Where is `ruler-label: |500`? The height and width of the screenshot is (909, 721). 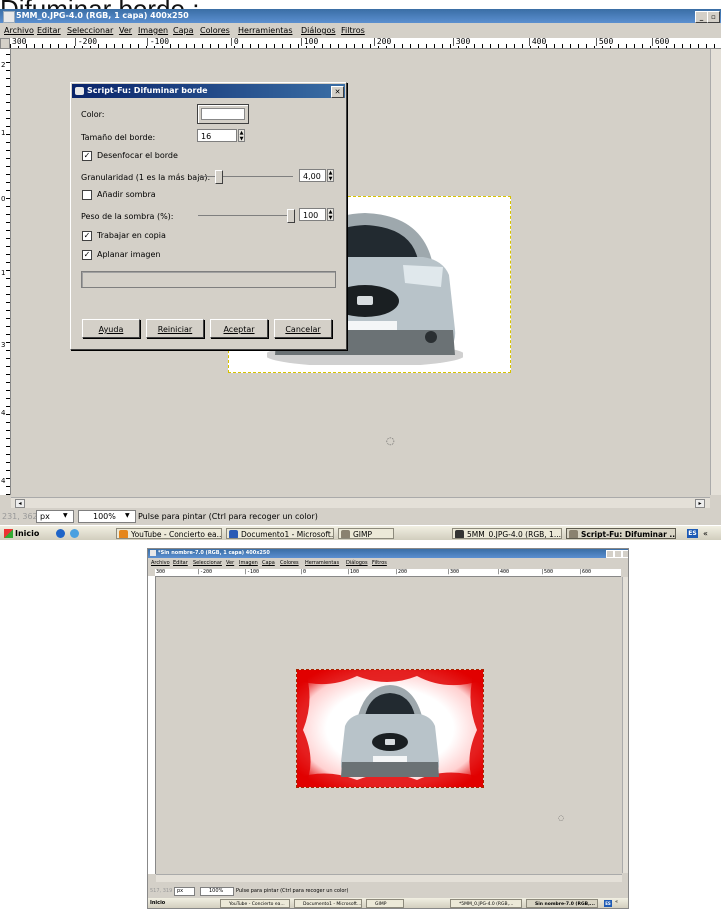 ruler-label: |500 is located at coordinates (604, 41).